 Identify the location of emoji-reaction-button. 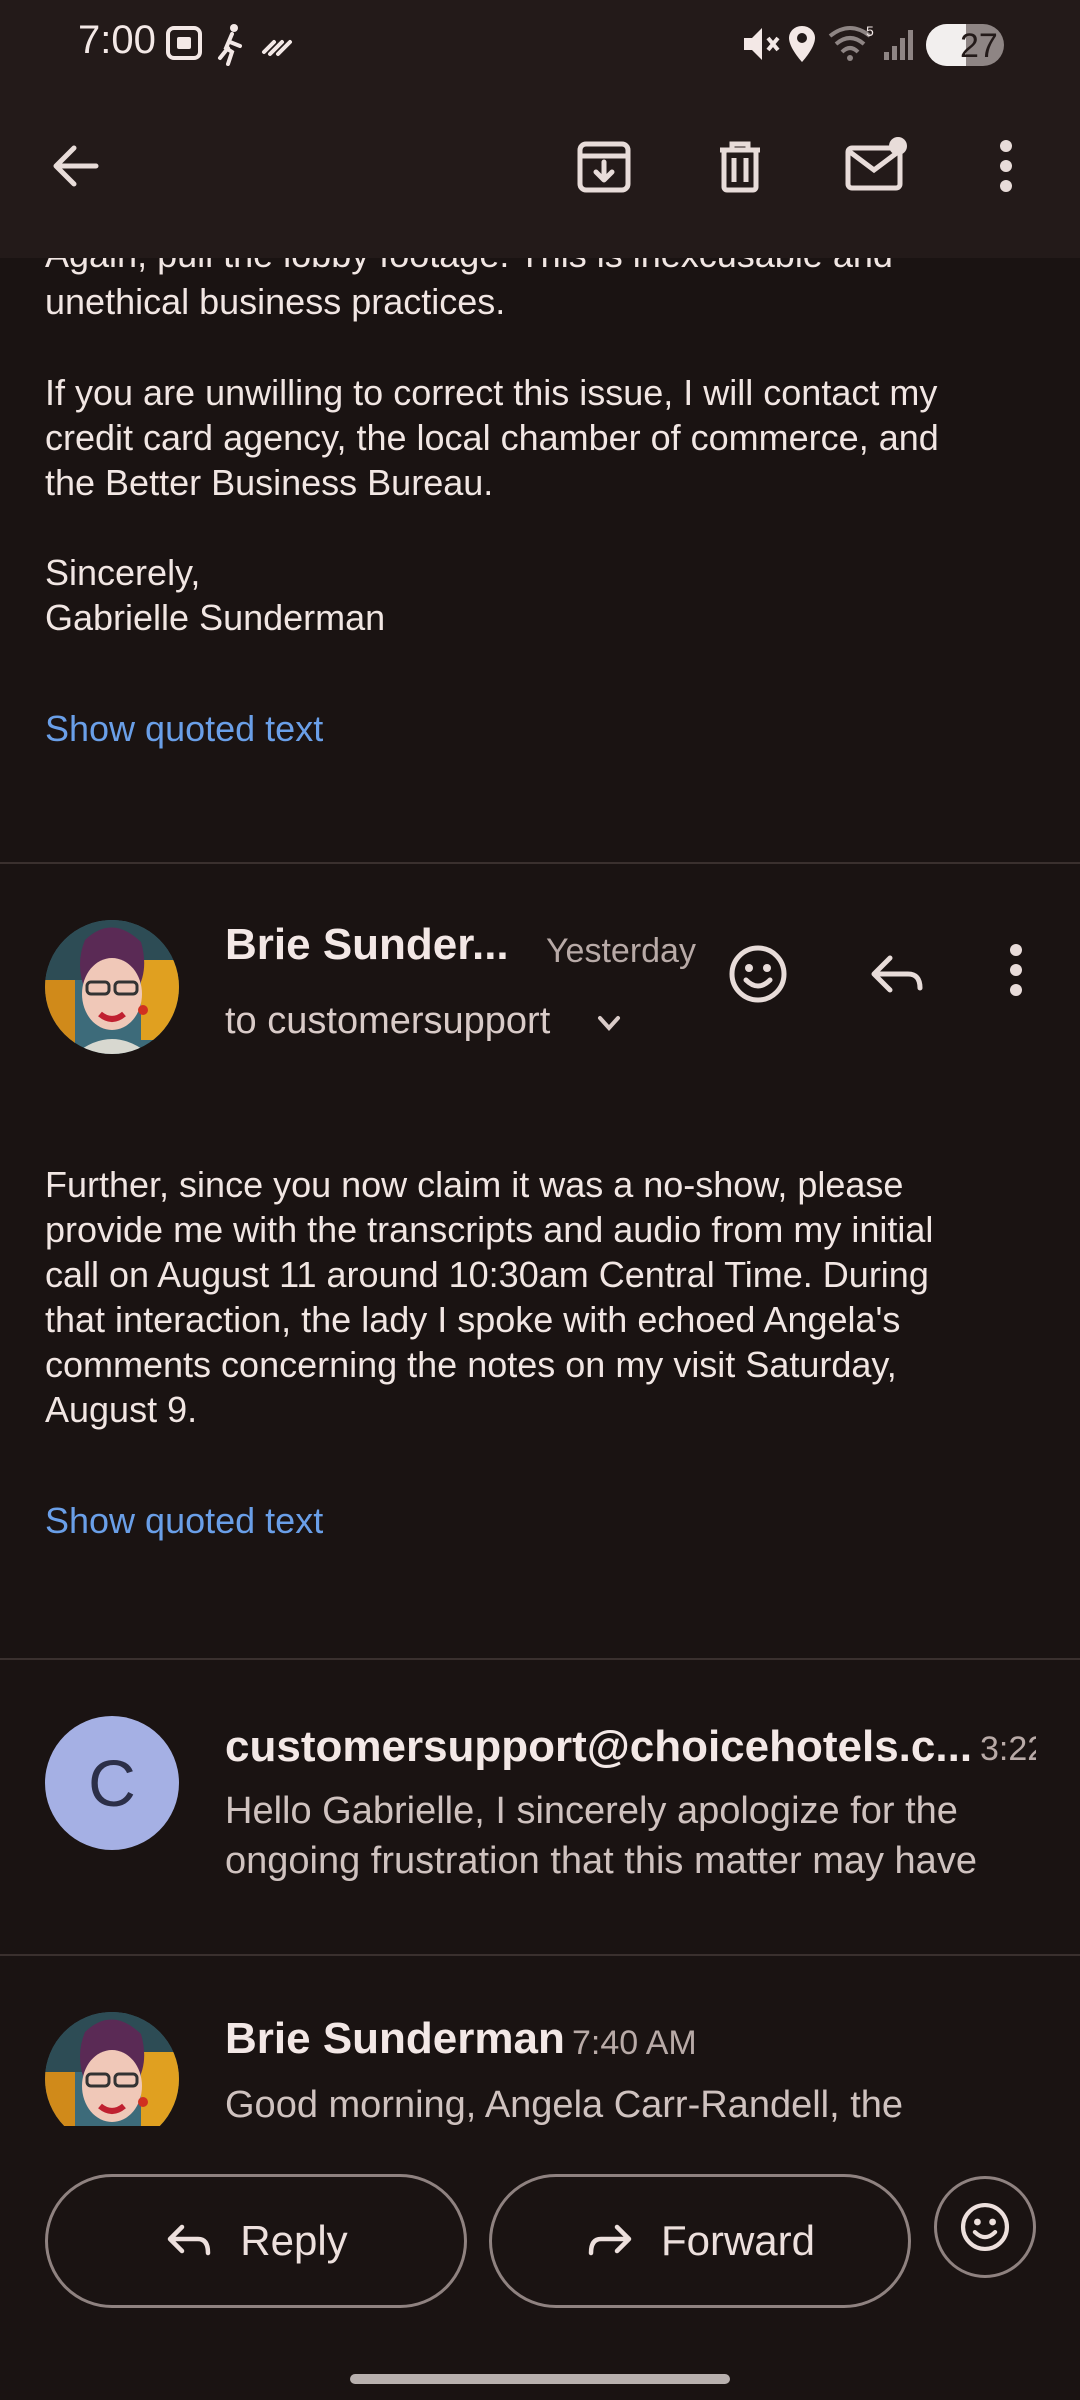
(985, 2227).